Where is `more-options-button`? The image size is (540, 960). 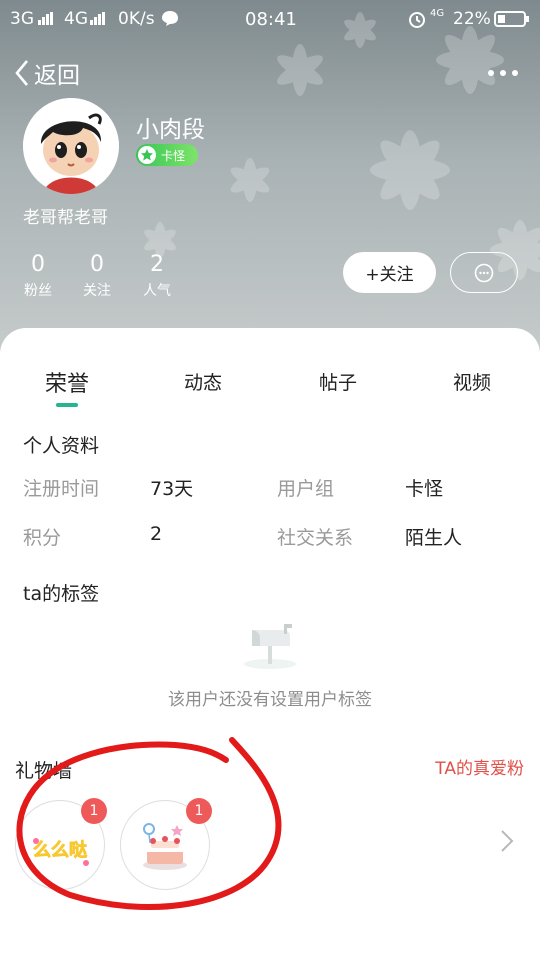 more-options-button is located at coordinates (503, 73).